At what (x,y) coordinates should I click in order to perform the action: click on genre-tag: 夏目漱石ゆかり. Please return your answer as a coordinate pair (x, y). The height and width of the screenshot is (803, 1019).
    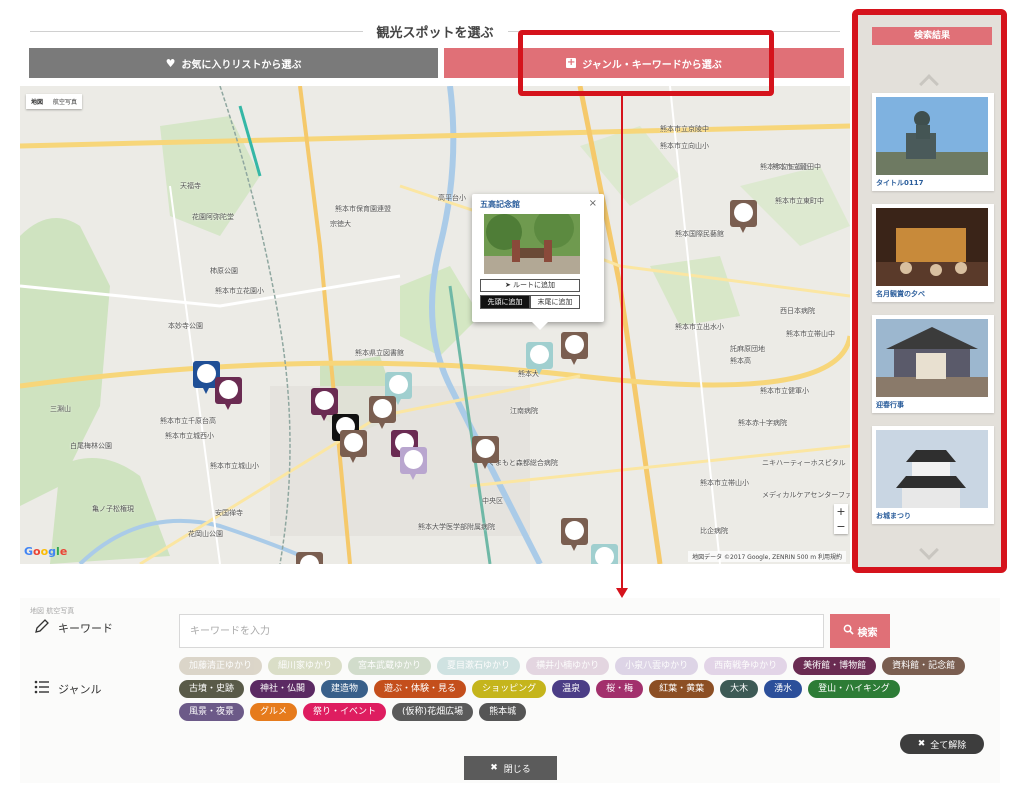
    Looking at the image, I should click on (479, 666).